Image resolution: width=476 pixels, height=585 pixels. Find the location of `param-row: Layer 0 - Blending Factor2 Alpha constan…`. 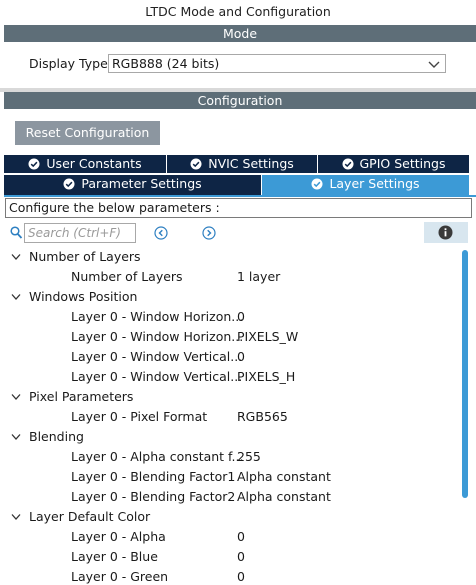

param-row: Layer 0 - Blending Factor2 Alpha constan… is located at coordinates (233, 497).